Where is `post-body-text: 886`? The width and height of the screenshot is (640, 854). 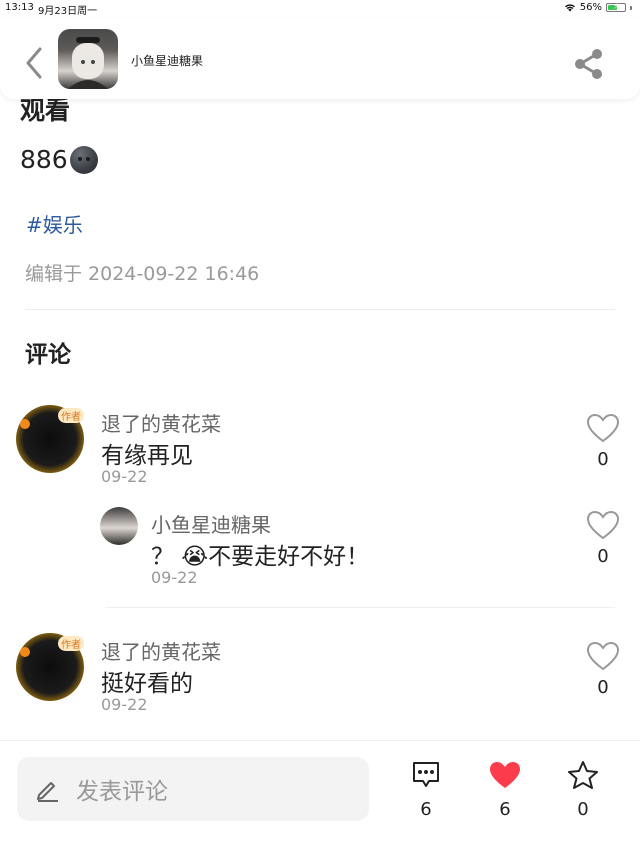
post-body-text: 886 is located at coordinates (44, 159).